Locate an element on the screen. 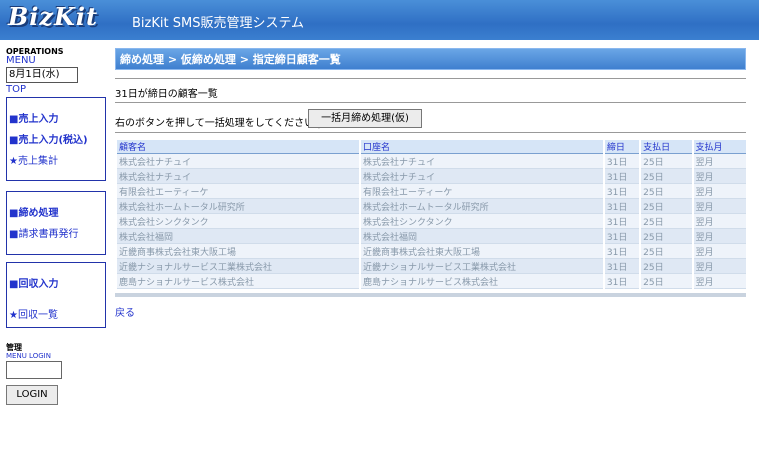  table-header-row: 顧客名 口座名 締日 支払日 支払月 is located at coordinates (431, 147).